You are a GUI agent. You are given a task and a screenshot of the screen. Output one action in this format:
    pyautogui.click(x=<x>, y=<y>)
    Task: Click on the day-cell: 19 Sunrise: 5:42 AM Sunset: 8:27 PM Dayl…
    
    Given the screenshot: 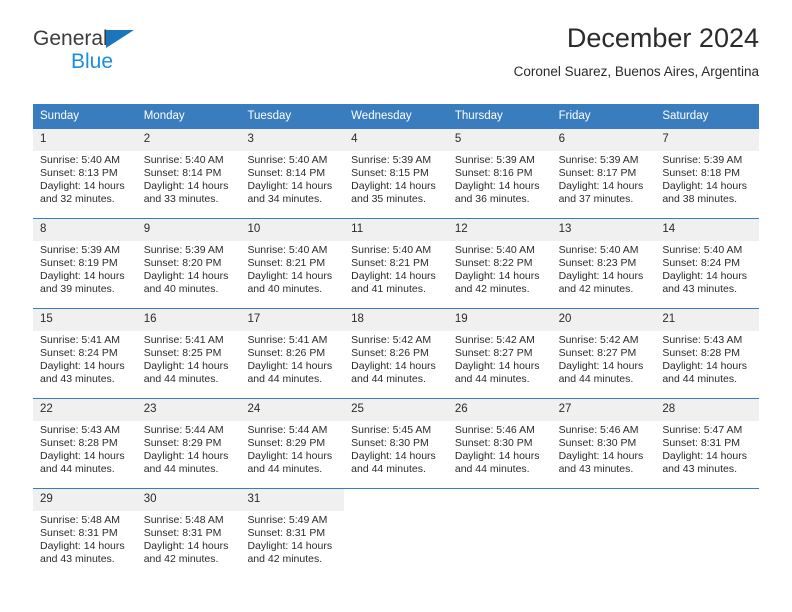 What is the action you would take?
    pyautogui.click(x=499, y=353)
    